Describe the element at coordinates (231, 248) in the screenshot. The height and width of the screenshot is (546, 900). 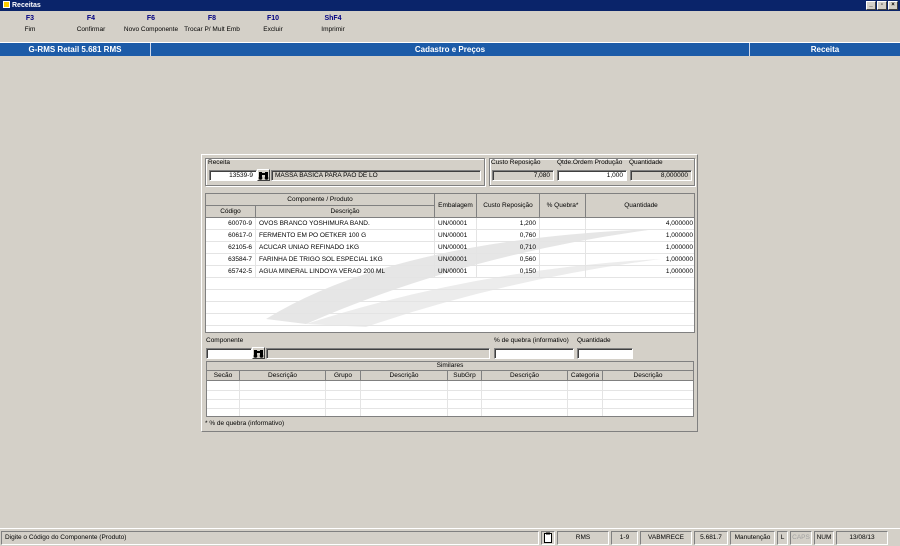
I see `row-codigo: 62105-6` at that location.